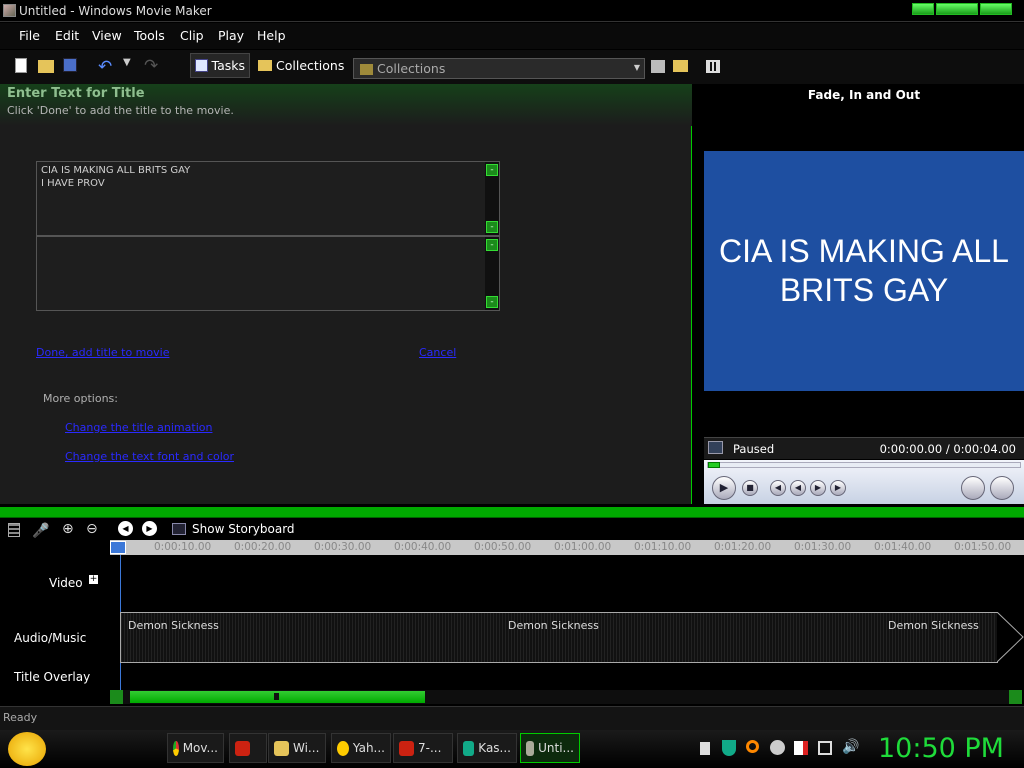  I want to click on change-animation-link: Change the title animation, so click(138, 427).